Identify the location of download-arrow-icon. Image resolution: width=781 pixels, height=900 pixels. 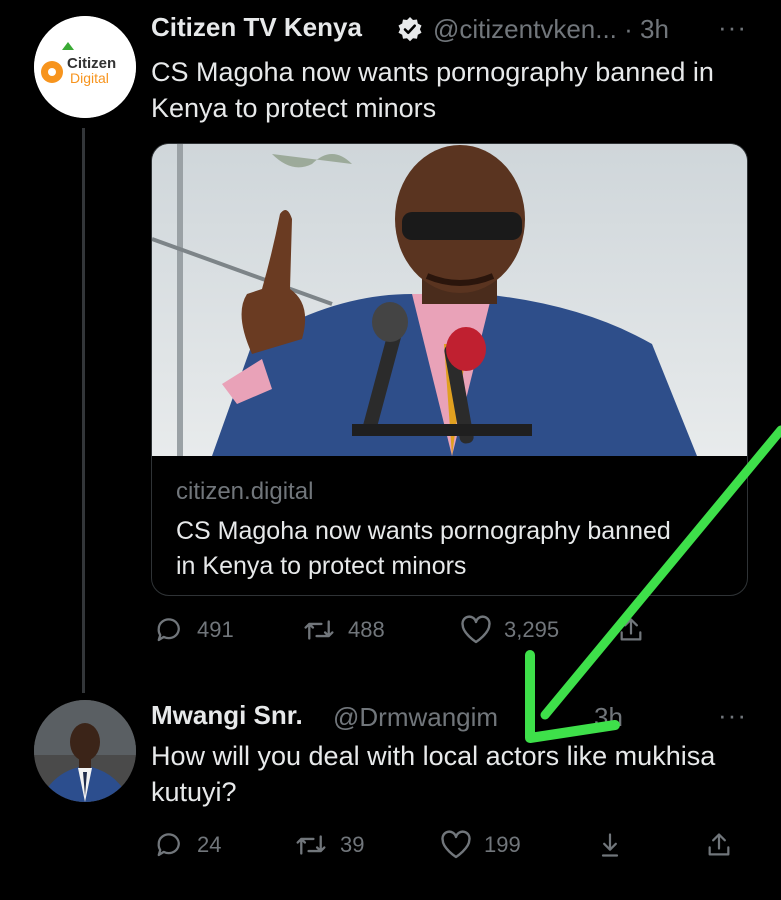
(610, 845).